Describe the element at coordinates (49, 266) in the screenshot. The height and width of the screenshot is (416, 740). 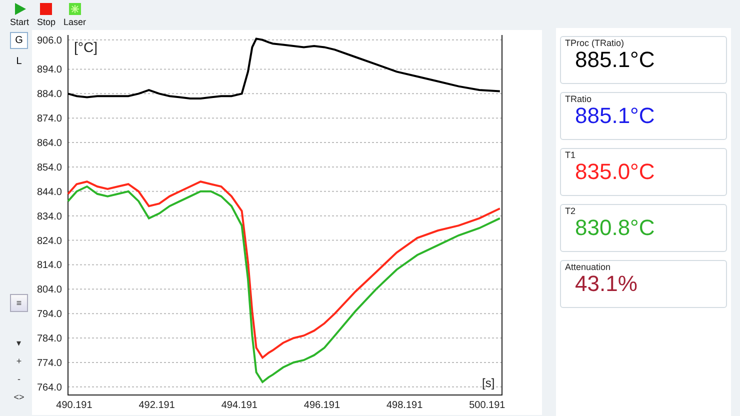
I see `y-tick-label: 814.0` at that location.